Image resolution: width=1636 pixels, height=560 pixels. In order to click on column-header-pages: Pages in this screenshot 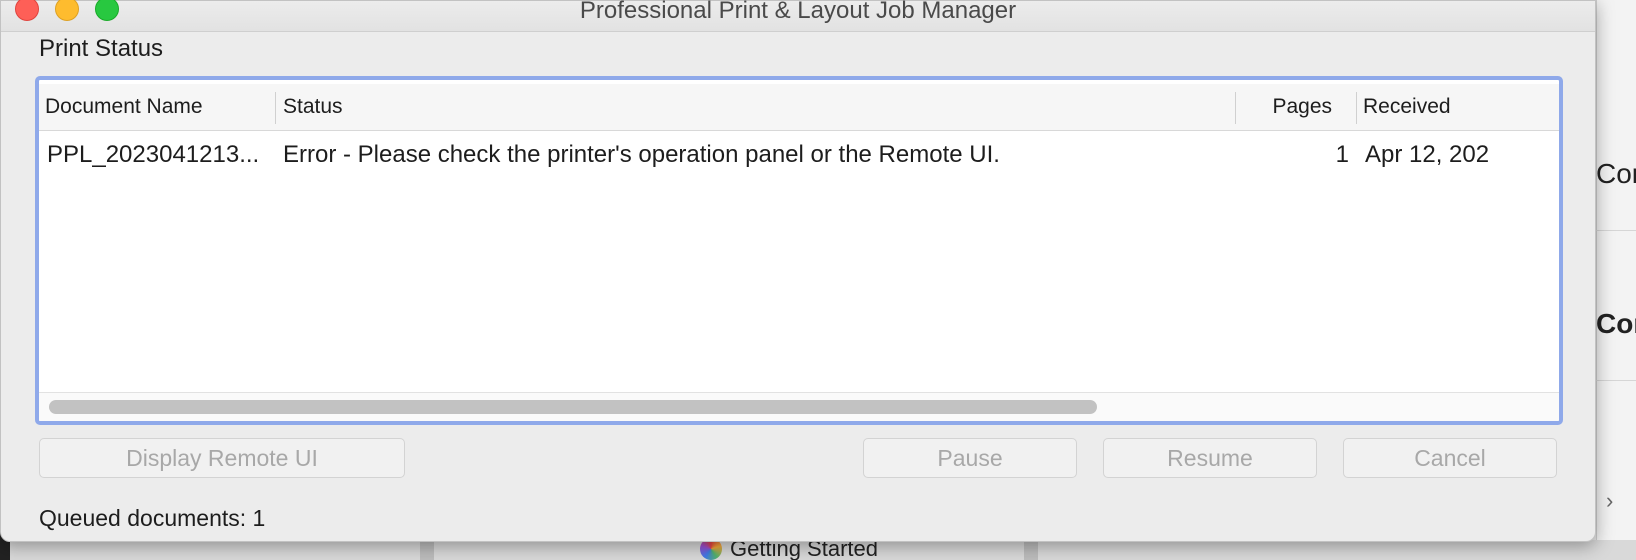, I will do `click(1295, 107)`.